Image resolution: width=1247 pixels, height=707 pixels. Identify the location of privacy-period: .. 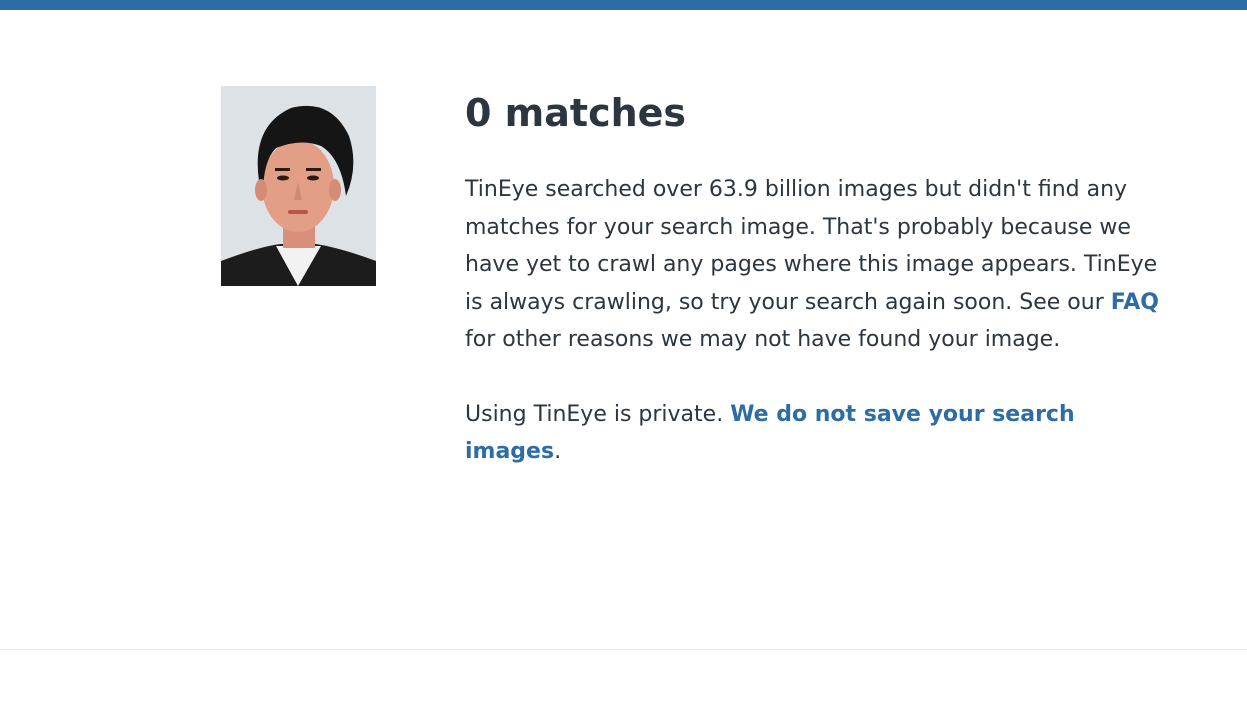
(558, 451).